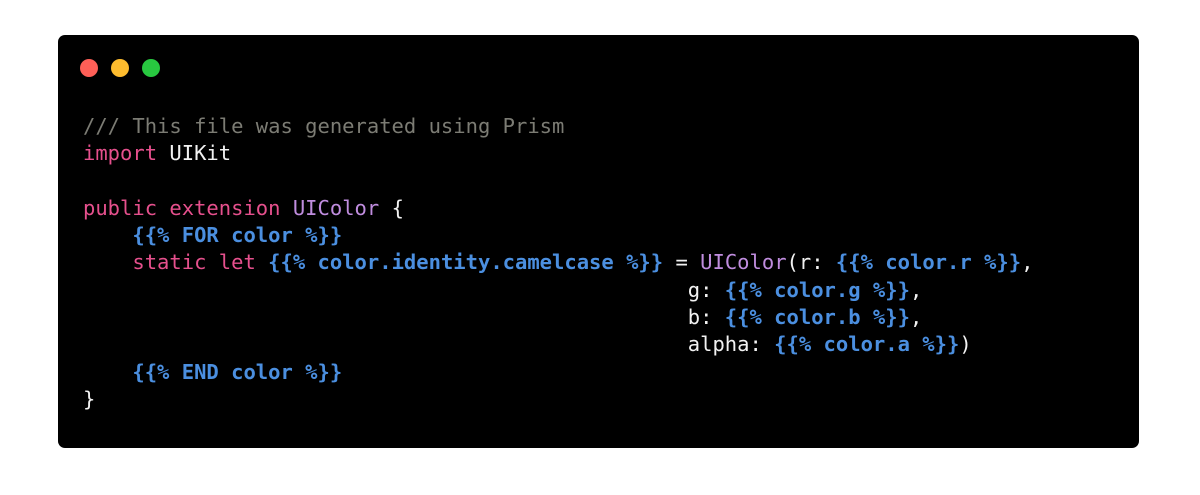 The width and height of the screenshot is (1200, 495). Describe the element at coordinates (817, 289) in the screenshot. I see `code-token-template: {{% color.g %}}` at that location.